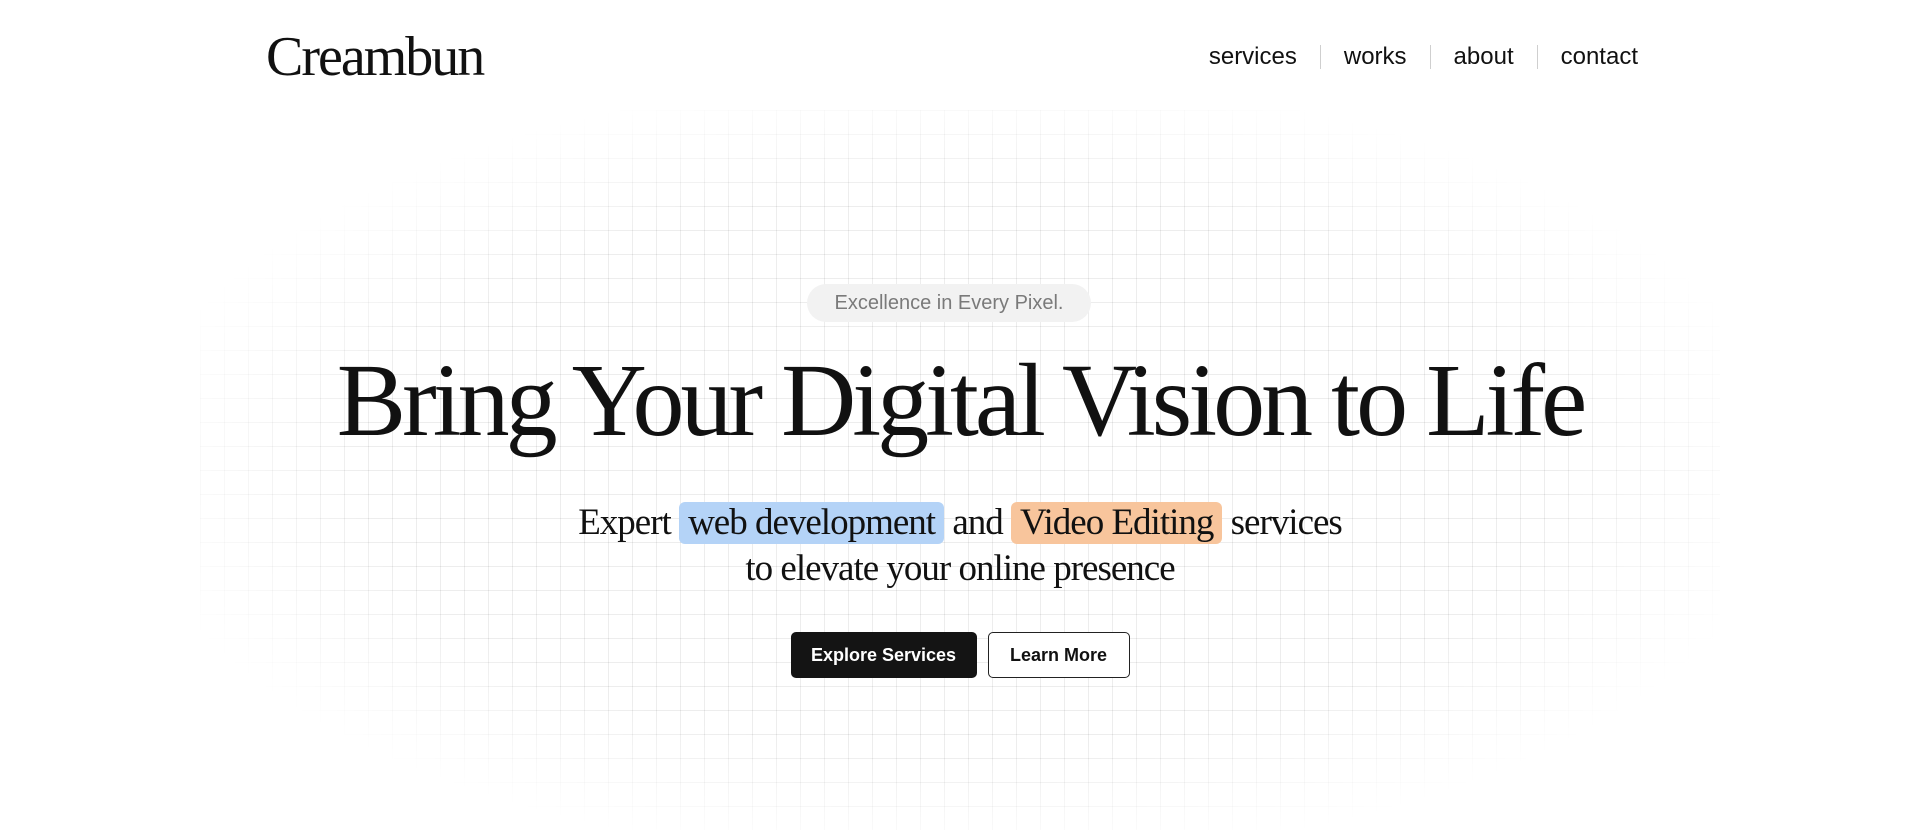 Image resolution: width=1920 pixels, height=836 pixels. Describe the element at coordinates (1117, 523) in the screenshot. I see `highlight-video-editing: Video Editing` at that location.